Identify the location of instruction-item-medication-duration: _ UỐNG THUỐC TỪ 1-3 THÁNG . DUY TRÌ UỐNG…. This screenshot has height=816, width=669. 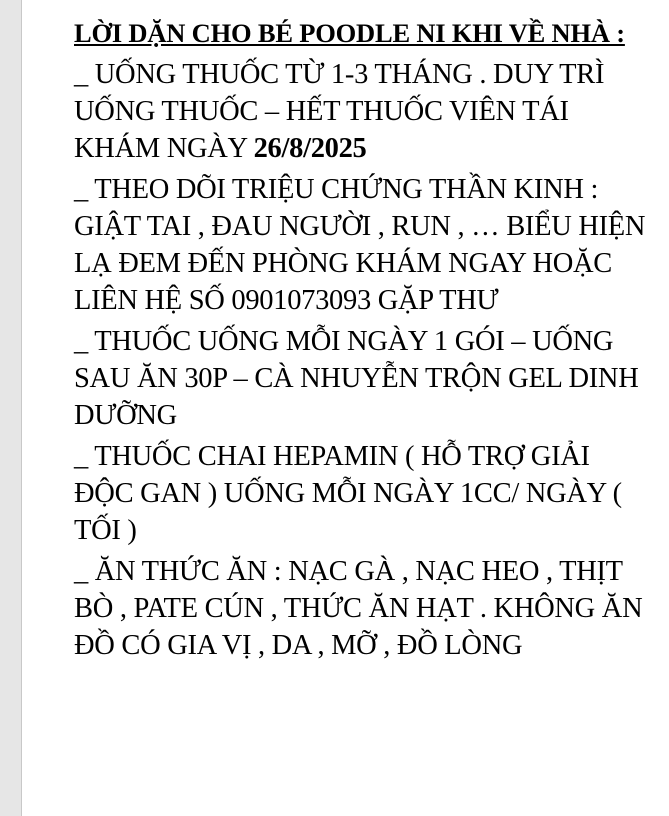
(364, 111).